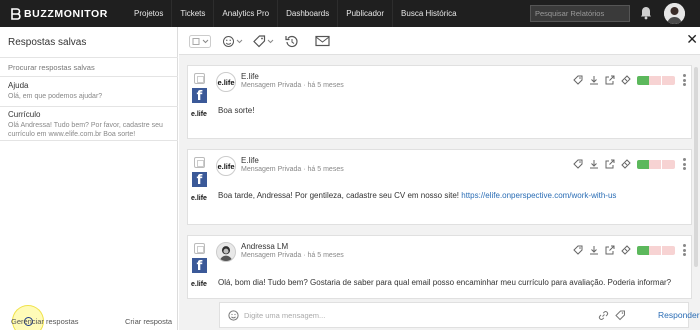  What do you see at coordinates (233, 315) in the screenshot?
I see `emoji-icon` at bounding box center [233, 315].